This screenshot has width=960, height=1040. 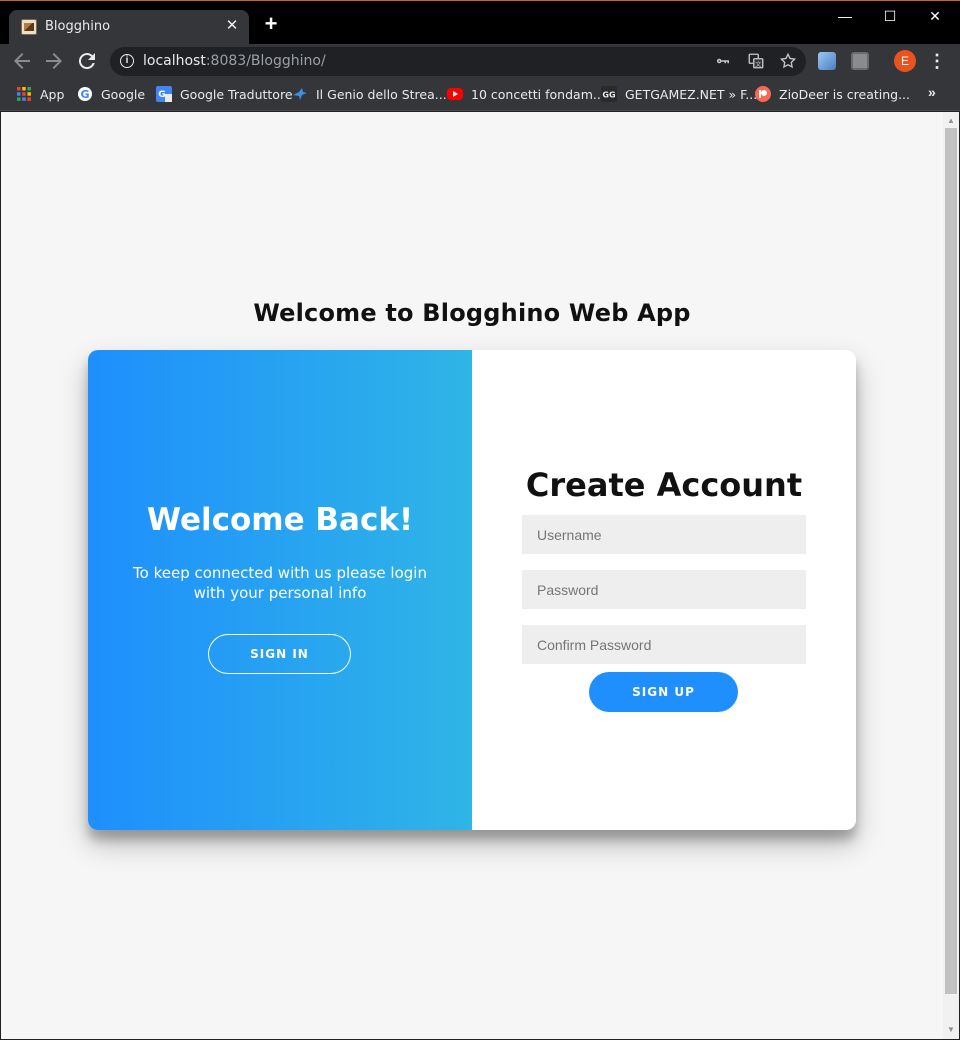 What do you see at coordinates (279, 654) in the screenshot?
I see `sign-in-button: SIGN IN` at bounding box center [279, 654].